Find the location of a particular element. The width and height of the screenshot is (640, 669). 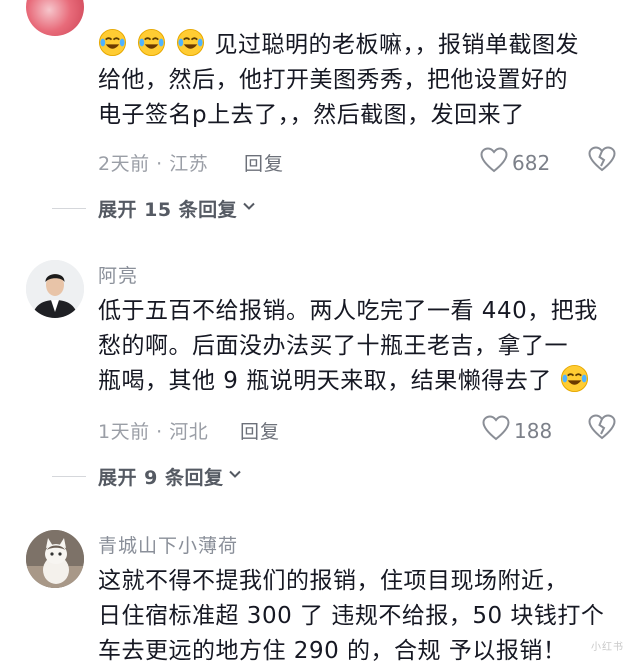

comment-line: 瓶喝，其他 9 瓶说明天来取，结果懒得去了 is located at coordinates (325, 381).